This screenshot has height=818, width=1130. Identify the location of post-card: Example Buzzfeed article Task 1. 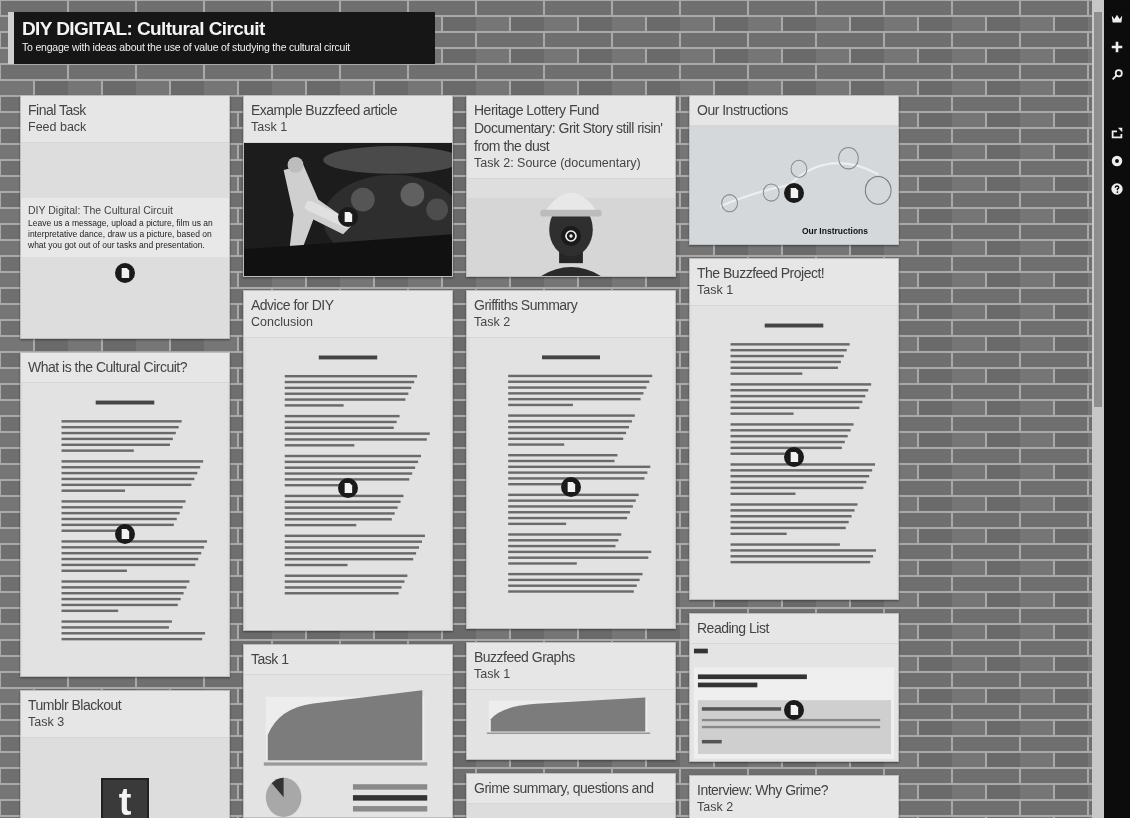
(348, 186).